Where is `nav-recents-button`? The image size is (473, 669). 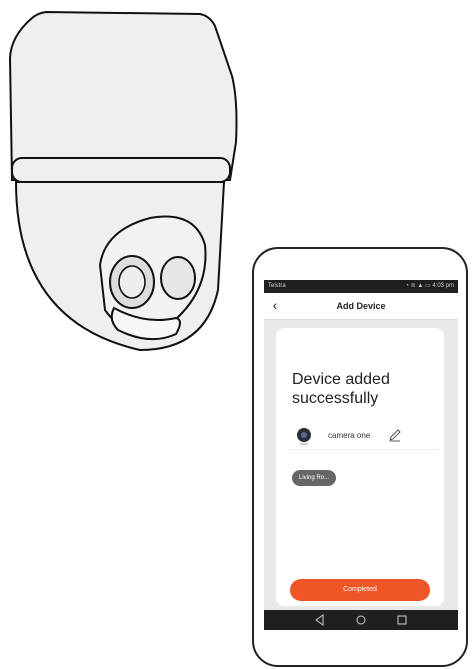 nav-recents-button is located at coordinates (402, 620).